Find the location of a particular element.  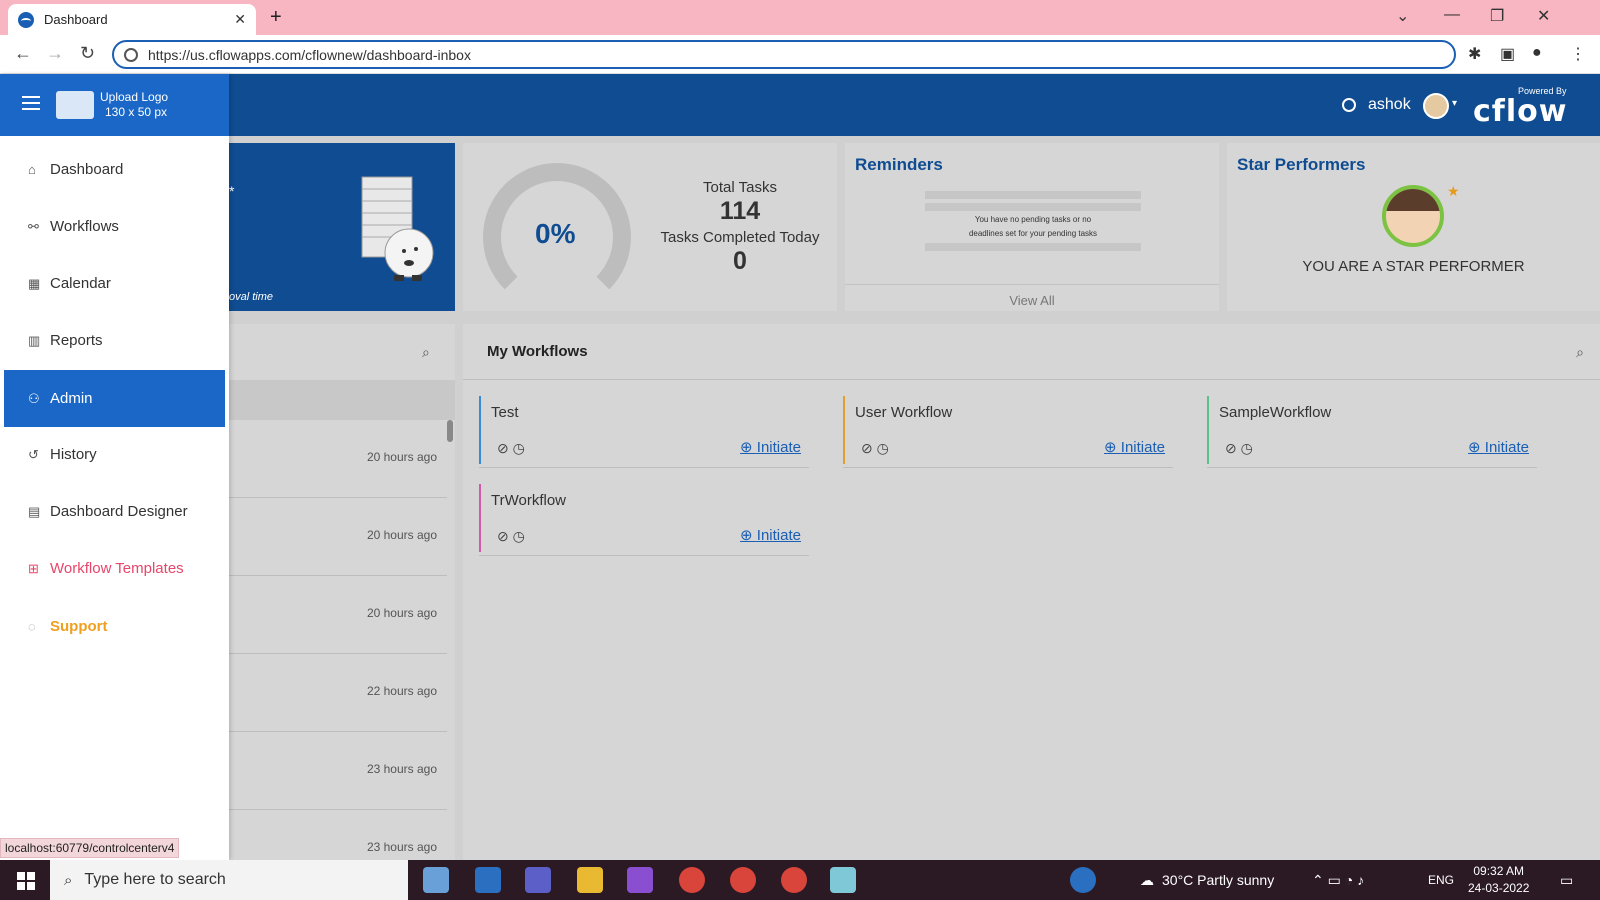

browser-tab-bar: Dashboard ✕ + ⌄ — ❐ ✕ is located at coordinates (800, 17).